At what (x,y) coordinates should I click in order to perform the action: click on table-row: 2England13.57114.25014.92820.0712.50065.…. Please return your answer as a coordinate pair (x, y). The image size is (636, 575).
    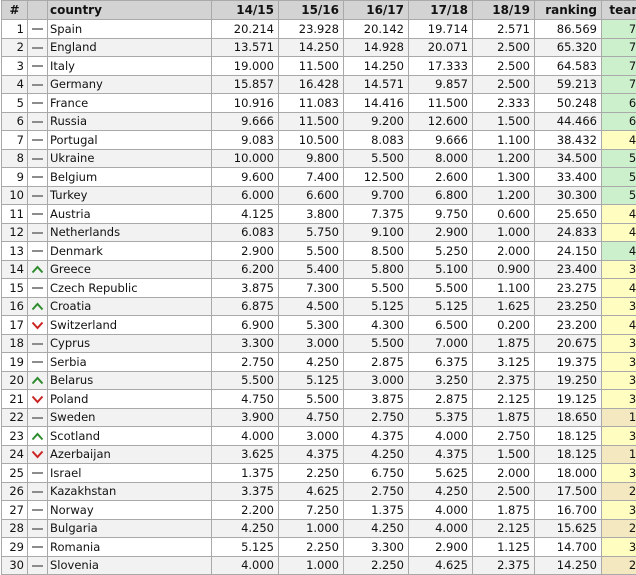
    Looking at the image, I should click on (319, 47).